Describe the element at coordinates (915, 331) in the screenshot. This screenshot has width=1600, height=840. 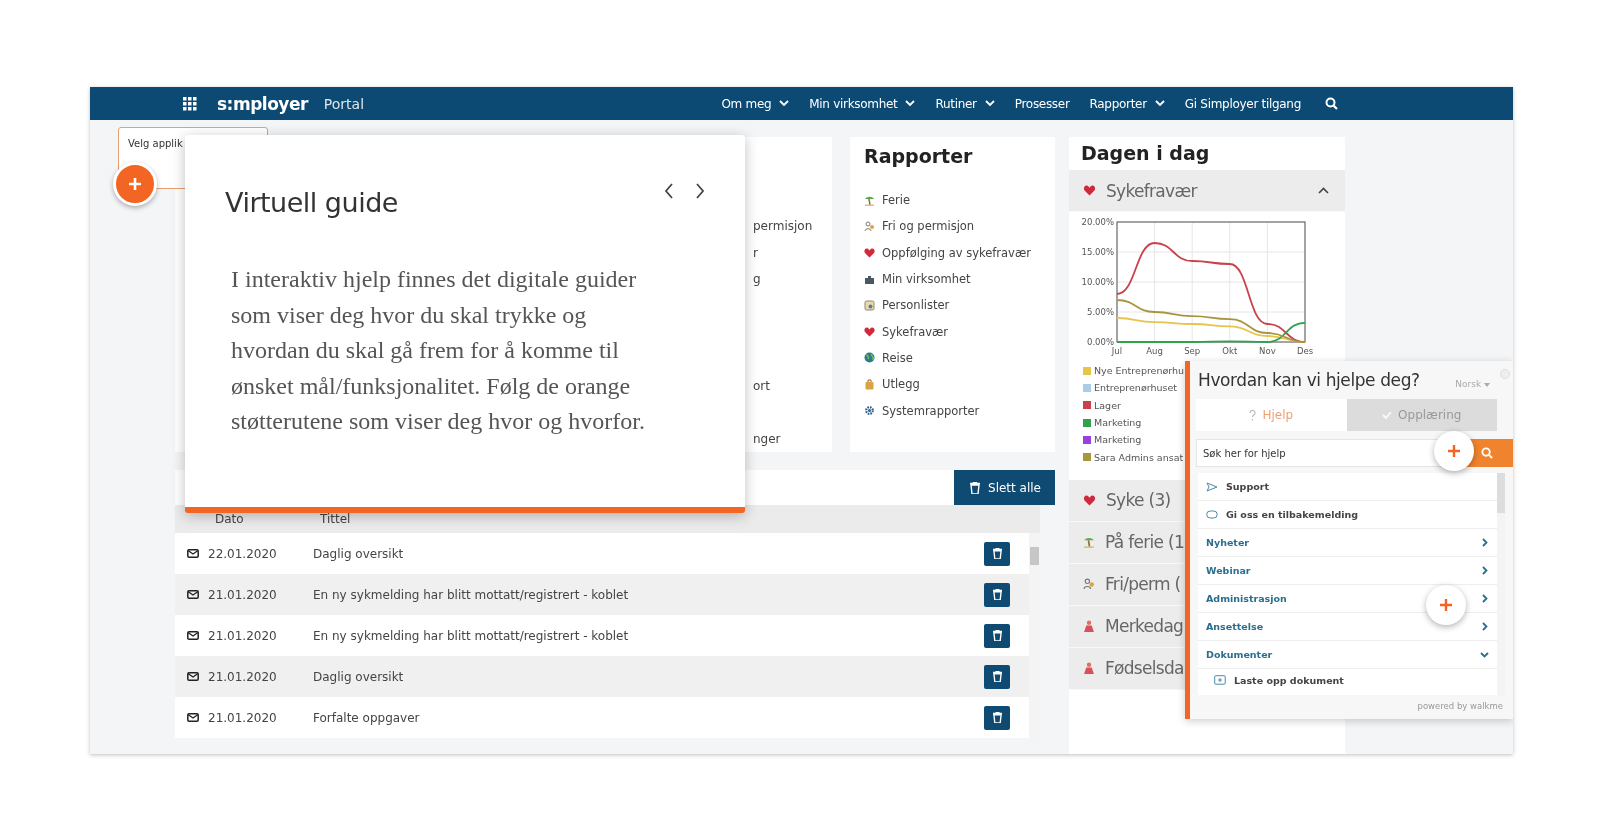
I see `report-link: Sykefravær` at that location.